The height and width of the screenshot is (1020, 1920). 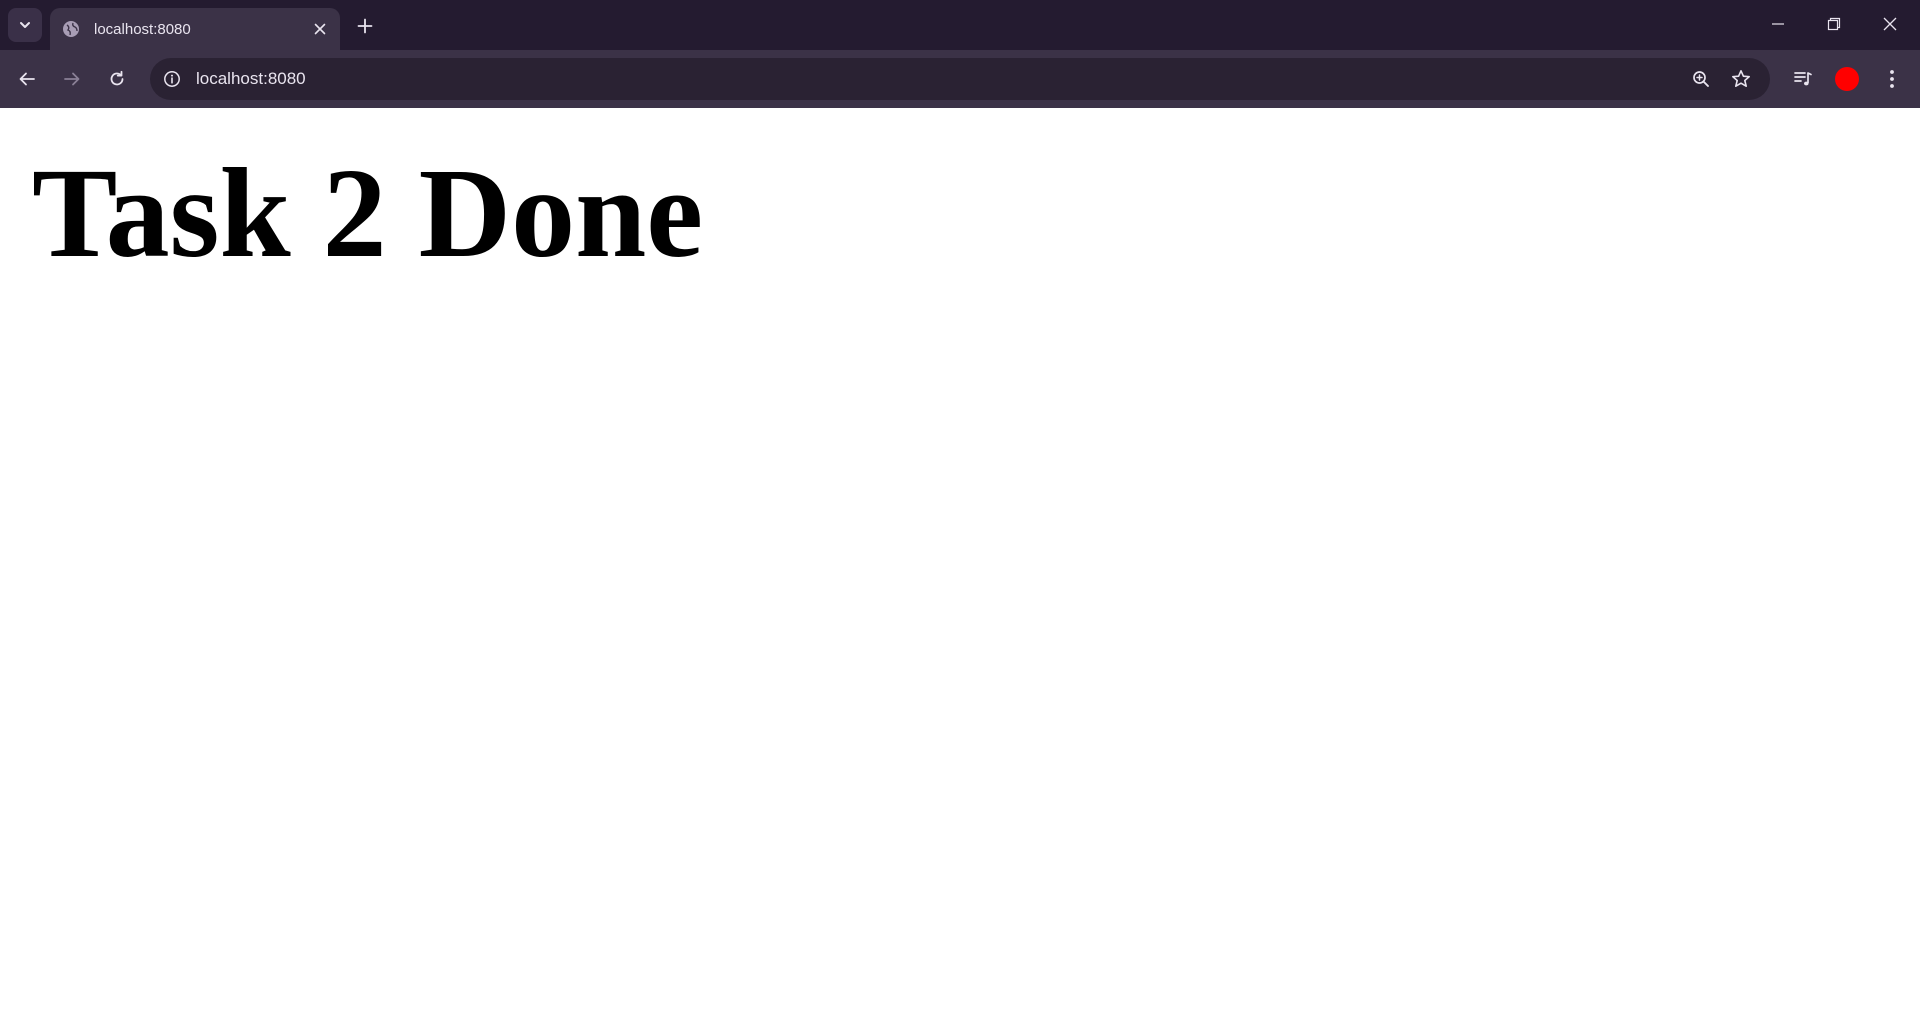 I want to click on zoom-button, so click(x=1701, y=79).